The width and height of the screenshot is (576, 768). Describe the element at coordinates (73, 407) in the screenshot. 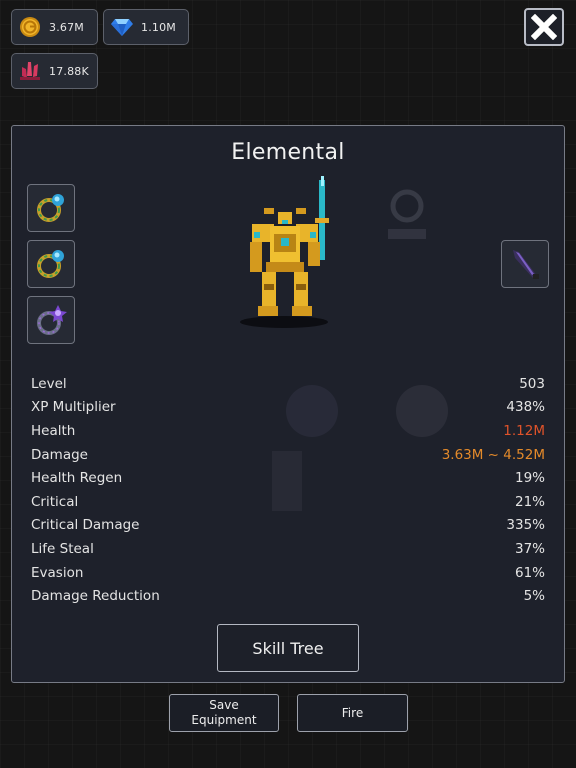

I see `stat-label: XP Multiplier` at that location.